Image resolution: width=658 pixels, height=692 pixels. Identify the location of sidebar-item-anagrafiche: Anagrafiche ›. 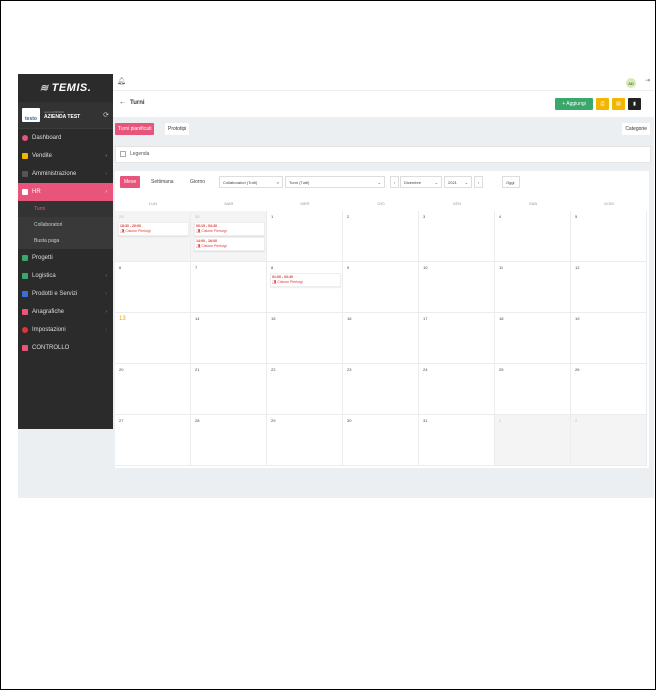
(65, 312).